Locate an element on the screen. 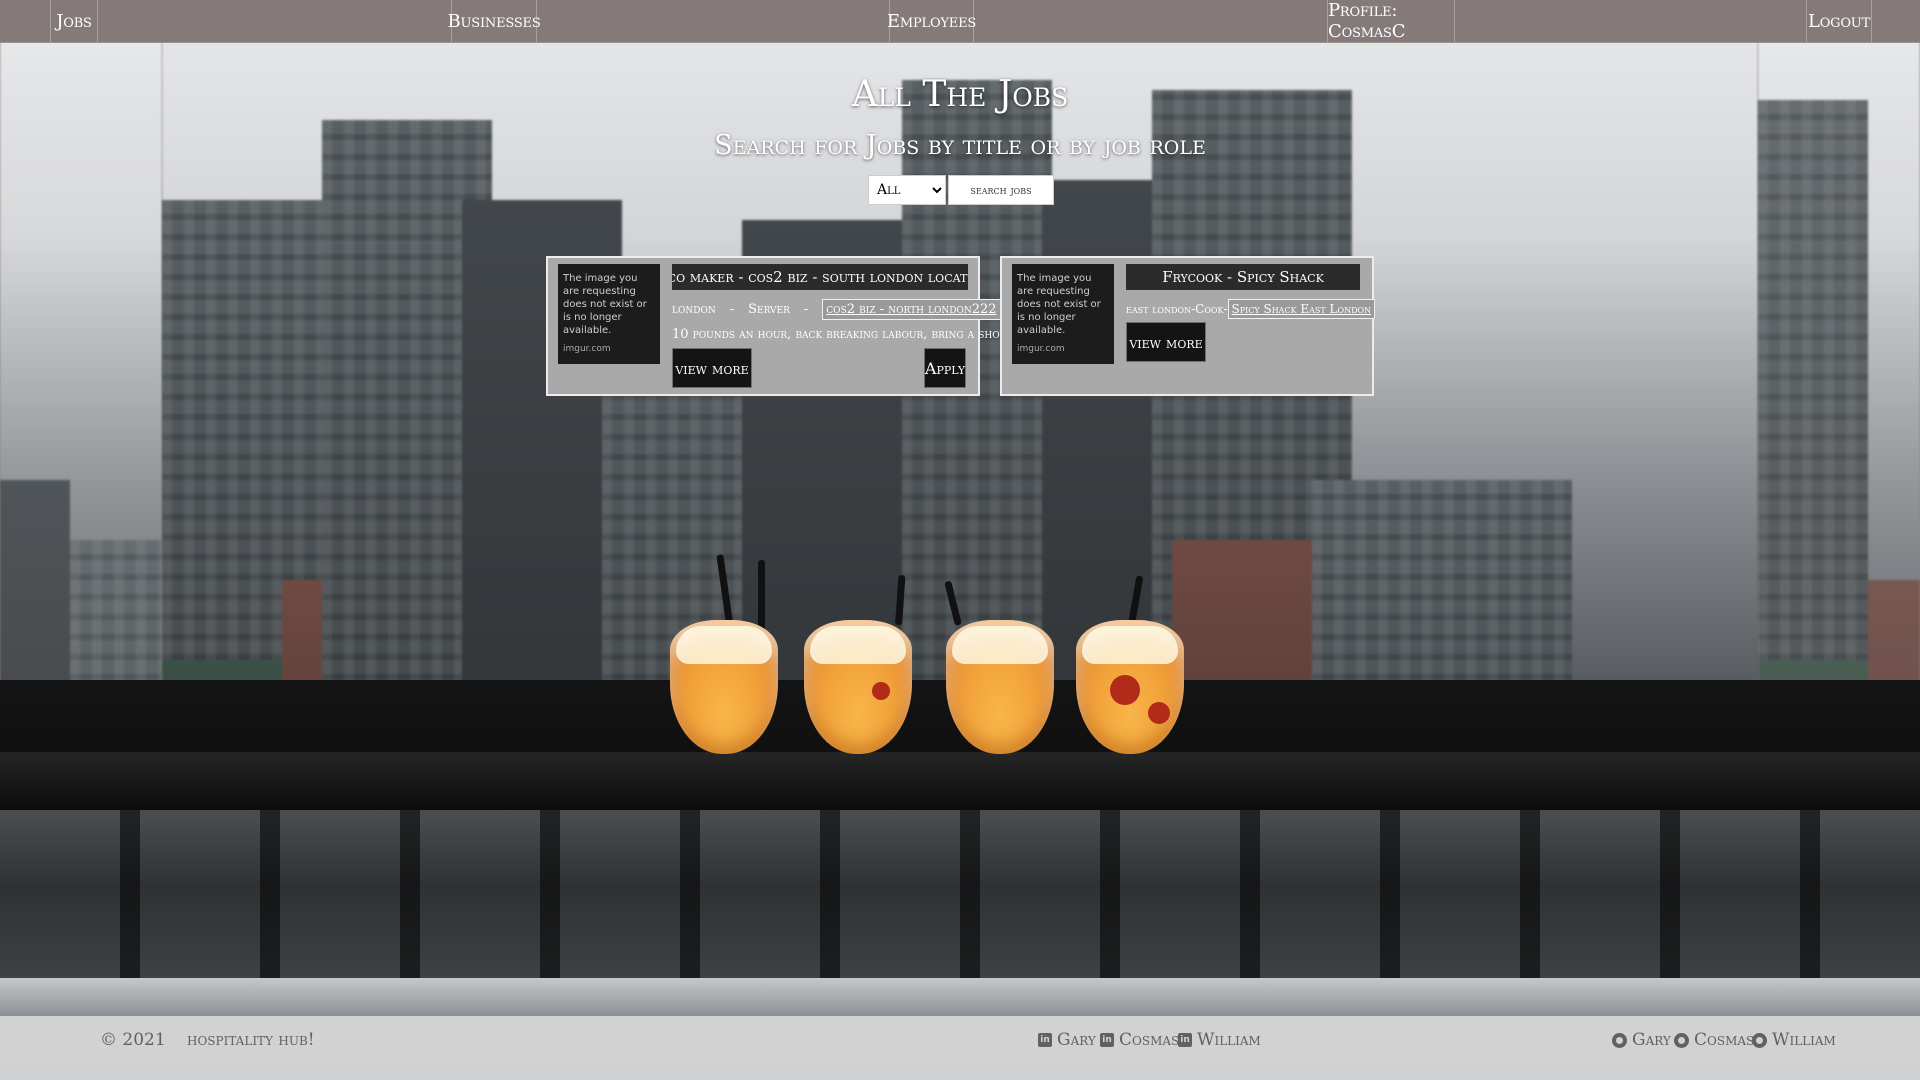 This screenshot has width=1920, height=1080. job-search-form: All search jobs is located at coordinates (961, 190).